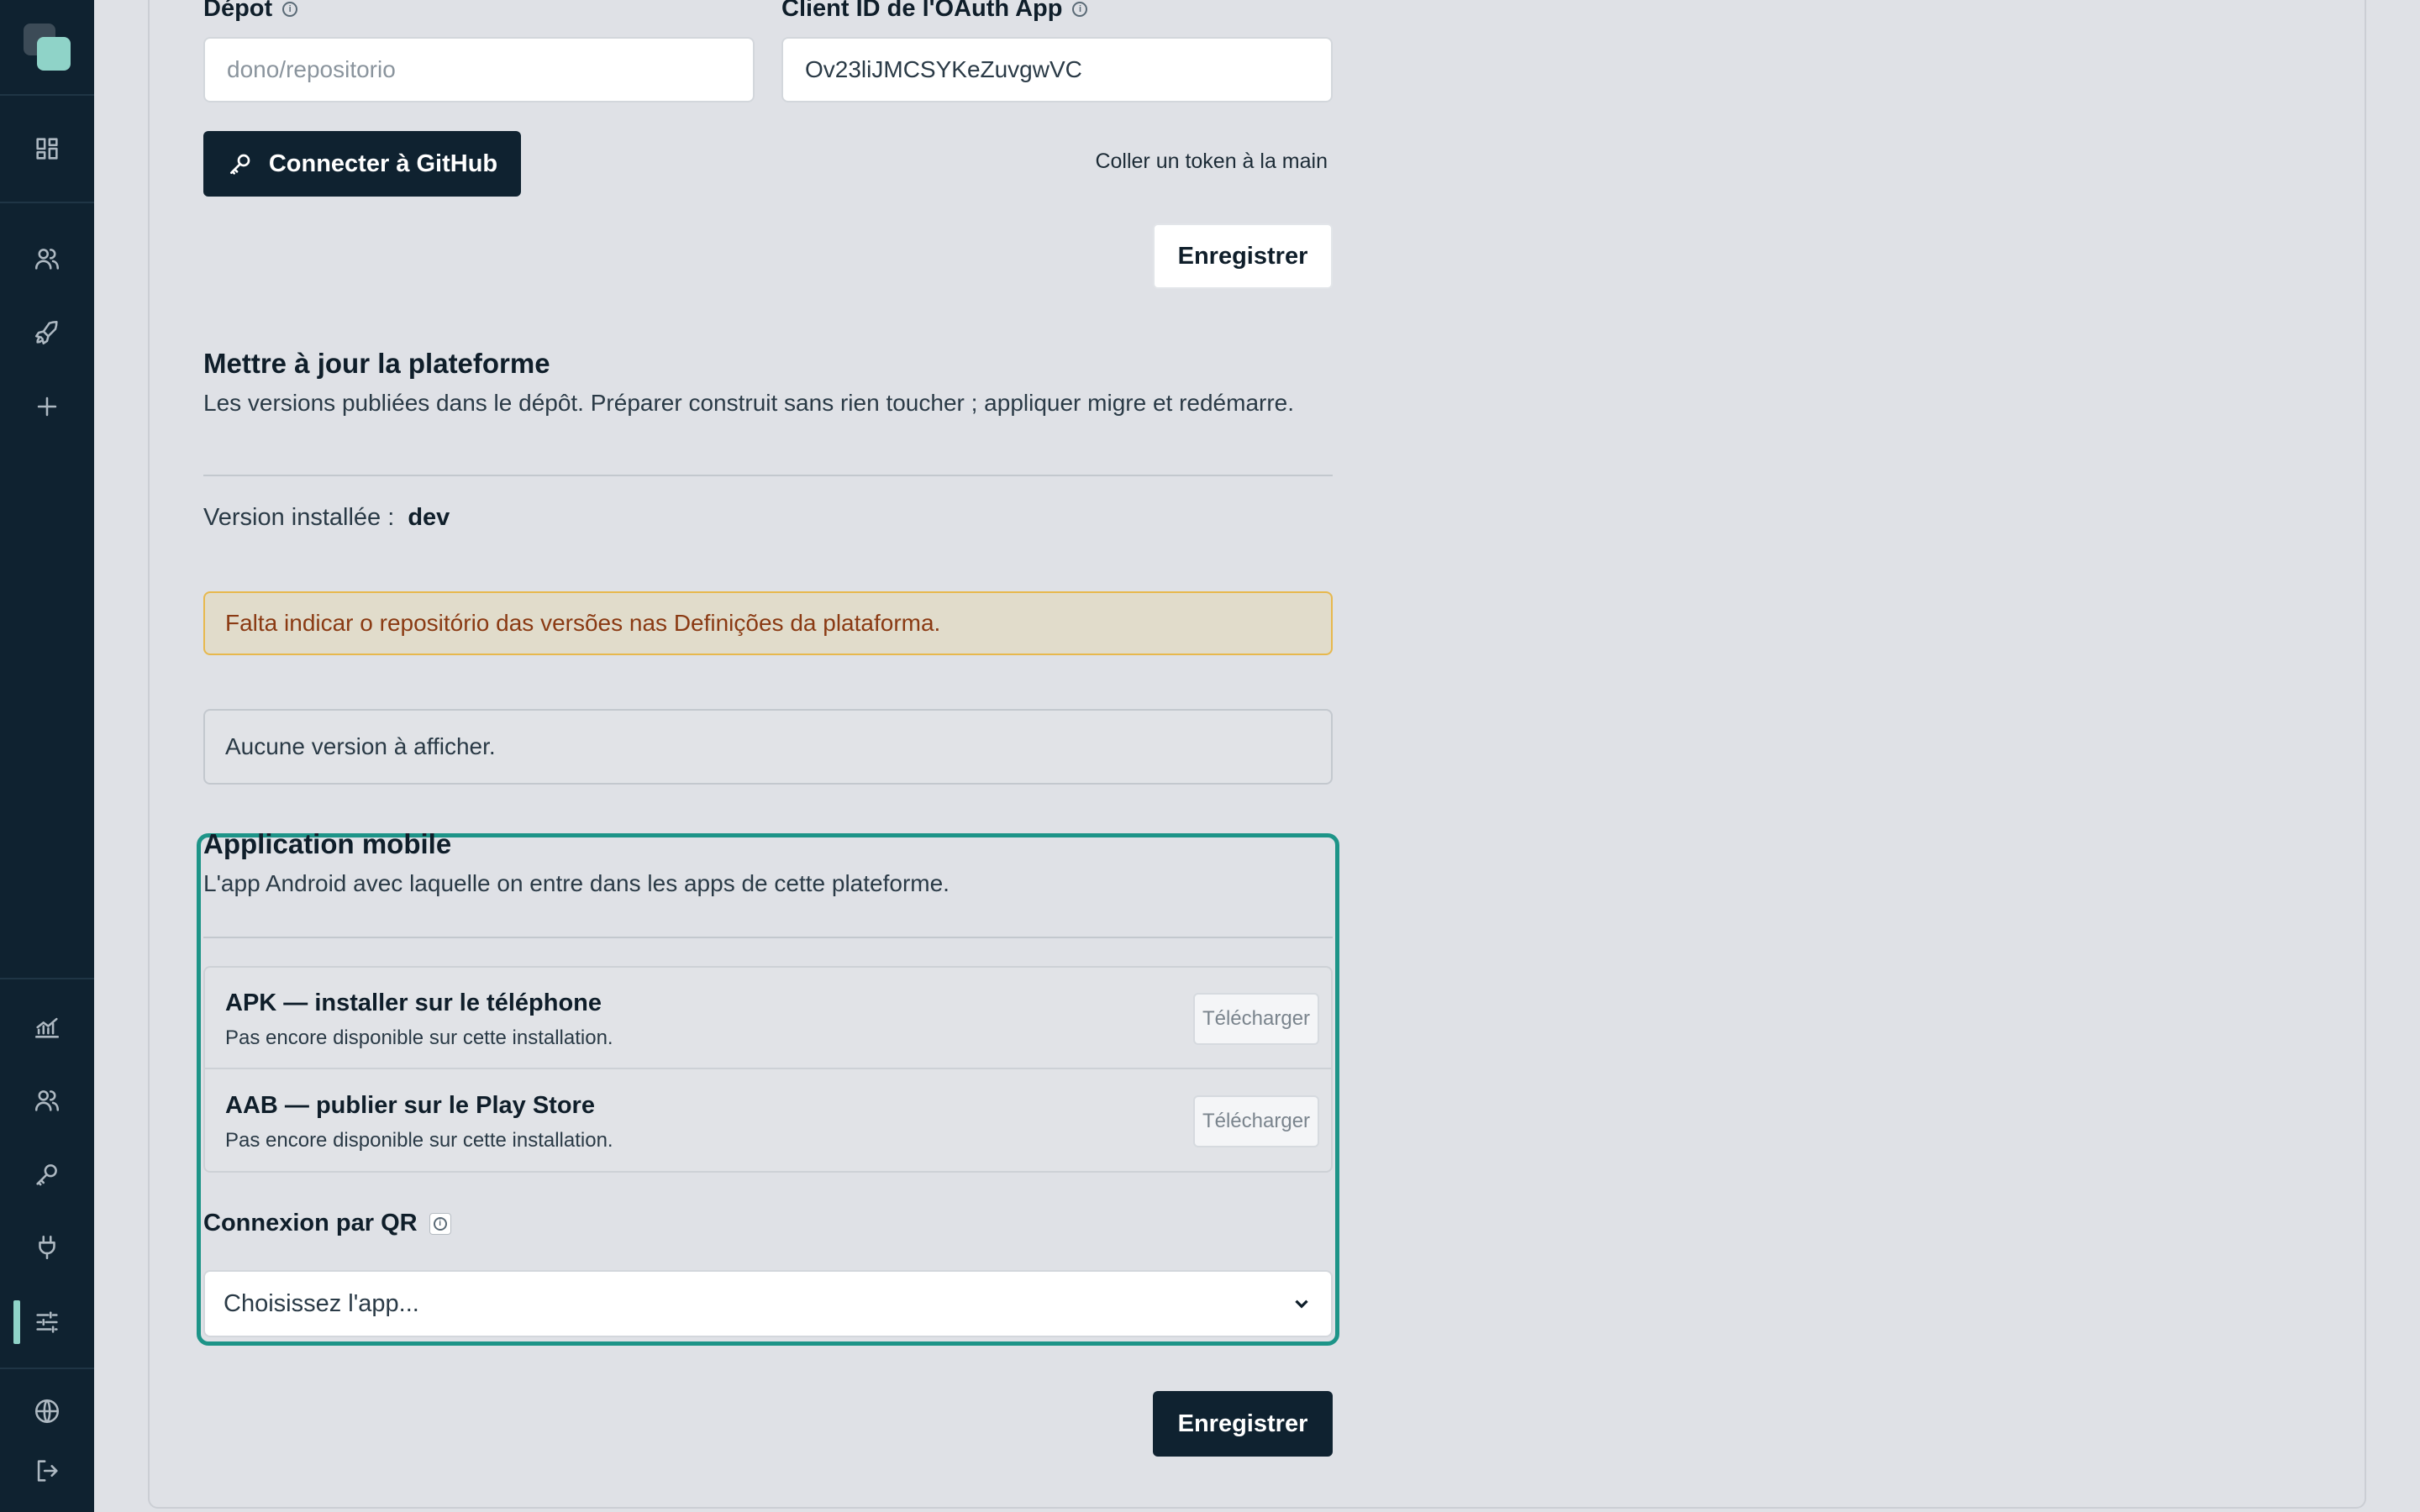  What do you see at coordinates (768, 747) in the screenshot?
I see `versions-empty-state: Aucune version à afficher.` at bounding box center [768, 747].